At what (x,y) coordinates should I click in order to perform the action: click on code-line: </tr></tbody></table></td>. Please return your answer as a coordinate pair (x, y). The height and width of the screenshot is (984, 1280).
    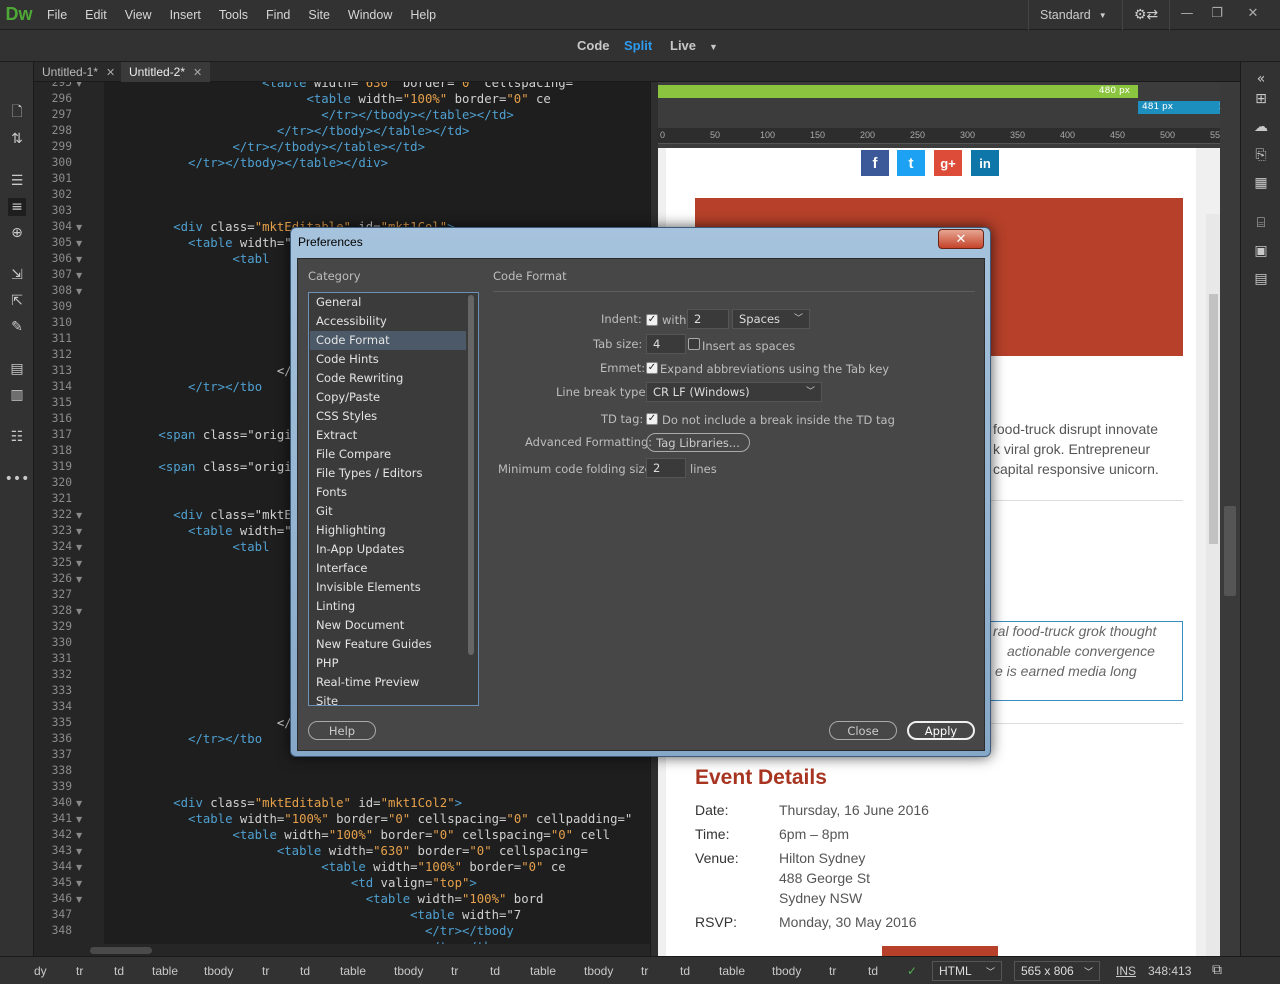
    Looking at the image, I should click on (292, 131).